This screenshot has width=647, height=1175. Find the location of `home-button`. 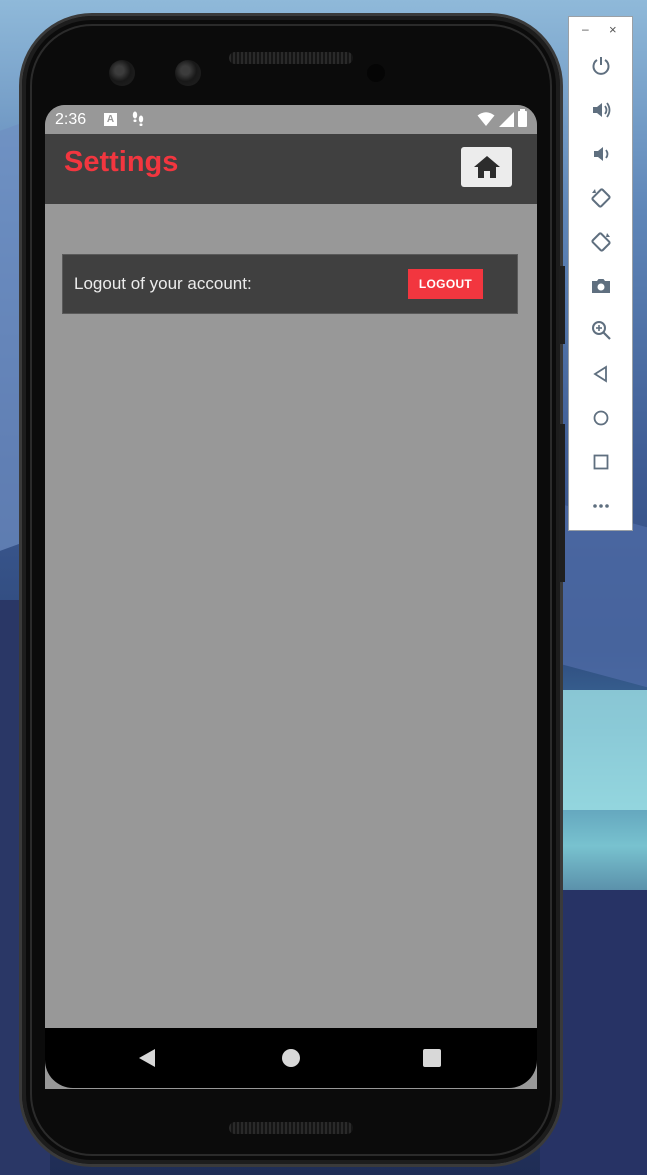

home-button is located at coordinates (486, 167).